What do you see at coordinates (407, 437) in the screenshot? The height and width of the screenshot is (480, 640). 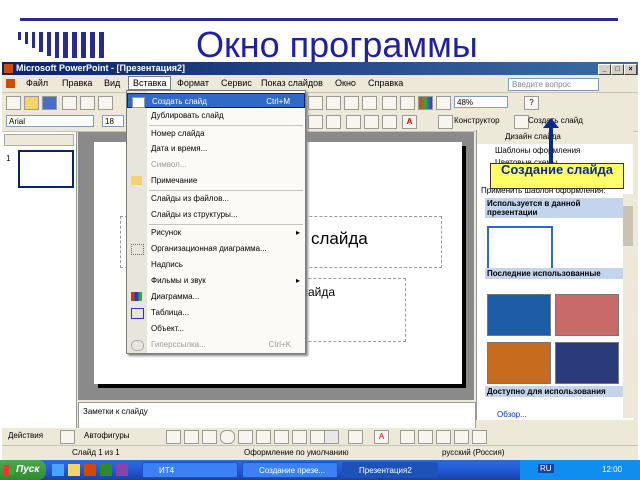 I see `line-style-icon` at bounding box center [407, 437].